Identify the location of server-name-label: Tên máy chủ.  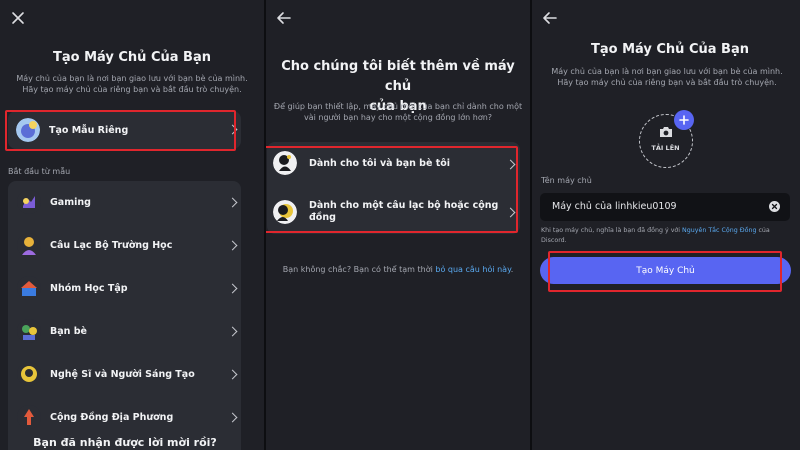
(566, 180).